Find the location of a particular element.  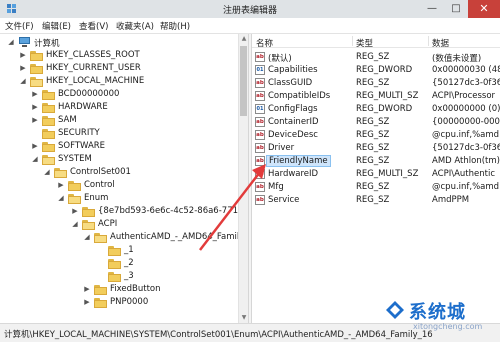

tree-node-security: SECURITY is located at coordinates (130, 133).